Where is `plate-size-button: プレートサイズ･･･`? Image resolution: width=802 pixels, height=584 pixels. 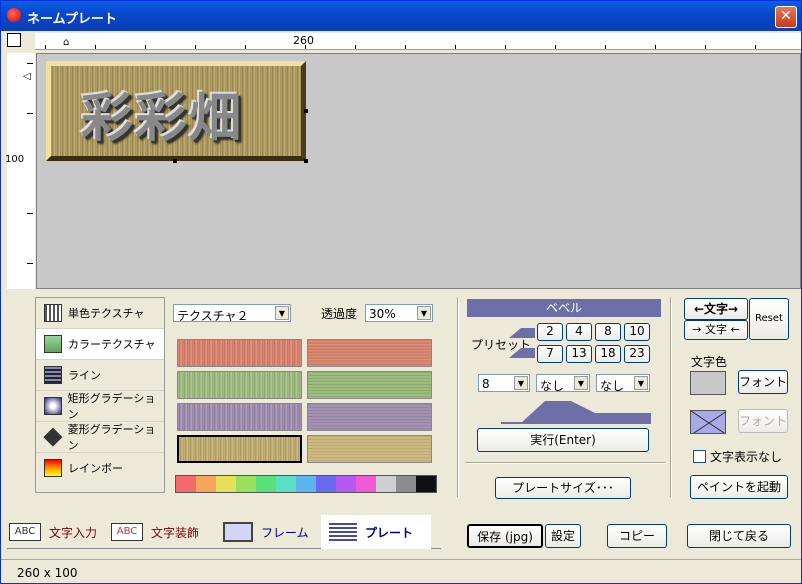
plate-size-button: プレートサイズ･･･ is located at coordinates (563, 488).